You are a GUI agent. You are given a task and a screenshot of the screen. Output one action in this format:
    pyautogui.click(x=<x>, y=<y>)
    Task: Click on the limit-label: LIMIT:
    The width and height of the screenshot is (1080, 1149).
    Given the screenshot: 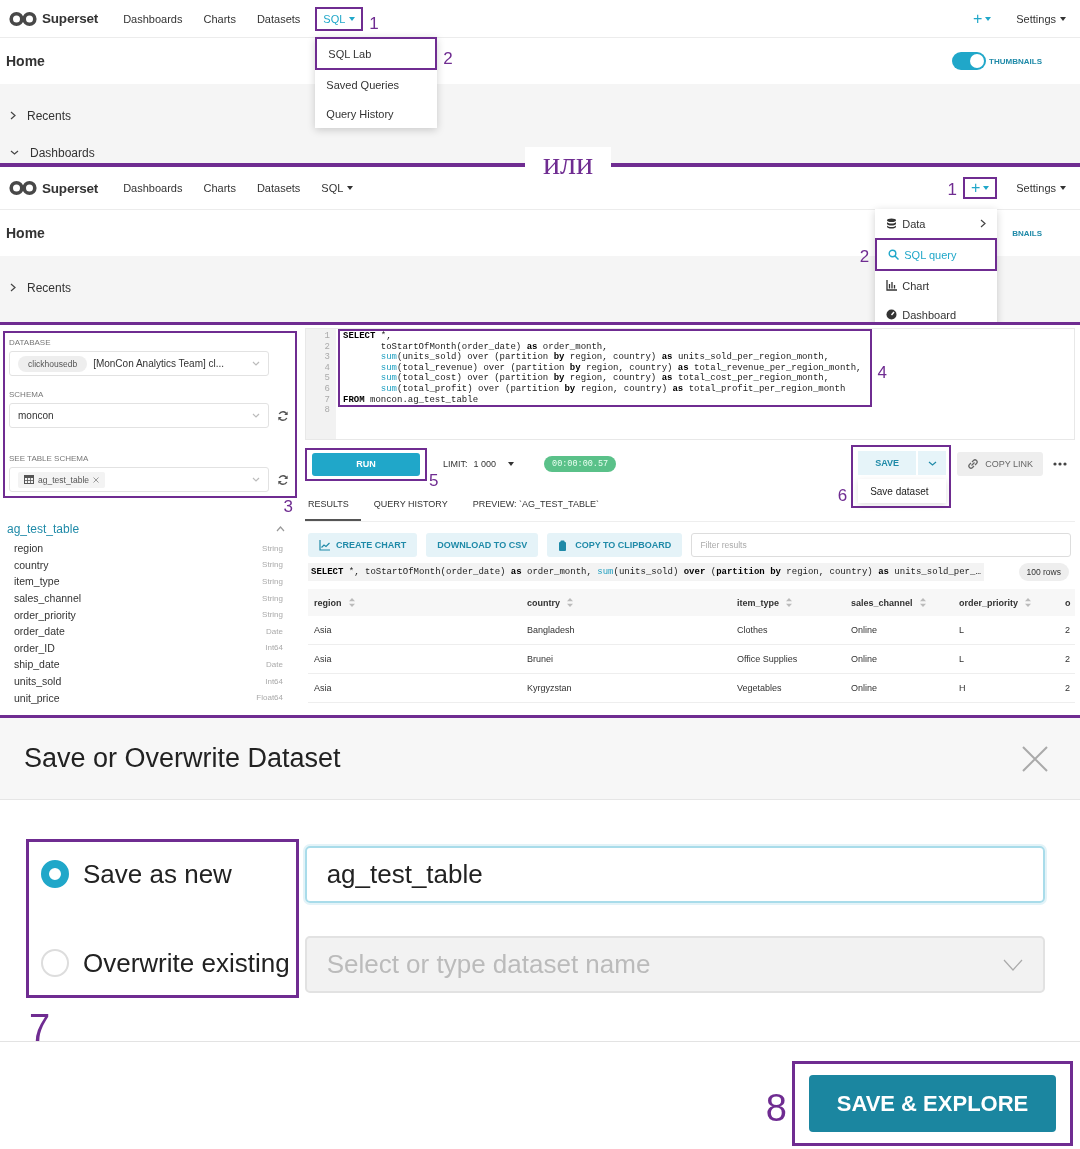 What is the action you would take?
    pyautogui.click(x=455, y=464)
    